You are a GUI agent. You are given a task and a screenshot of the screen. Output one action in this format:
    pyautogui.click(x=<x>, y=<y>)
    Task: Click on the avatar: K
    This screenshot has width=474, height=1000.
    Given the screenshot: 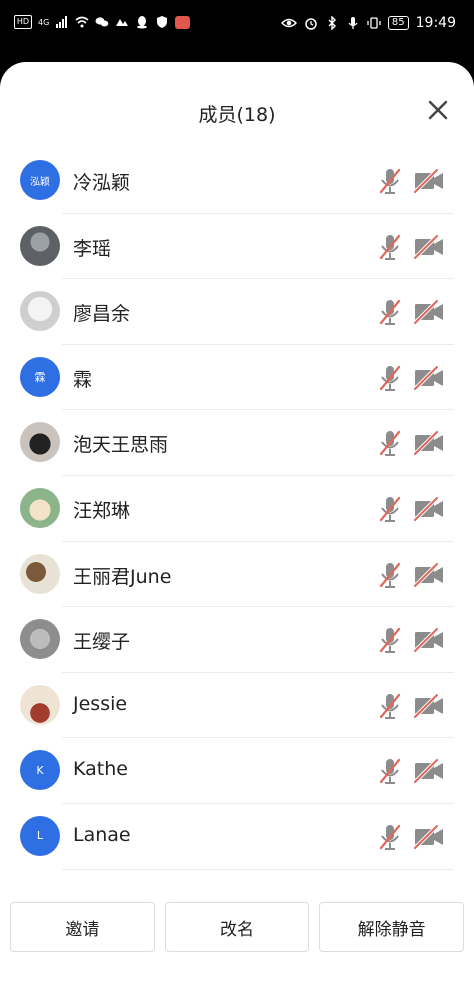 What is the action you would take?
    pyautogui.click(x=40, y=770)
    